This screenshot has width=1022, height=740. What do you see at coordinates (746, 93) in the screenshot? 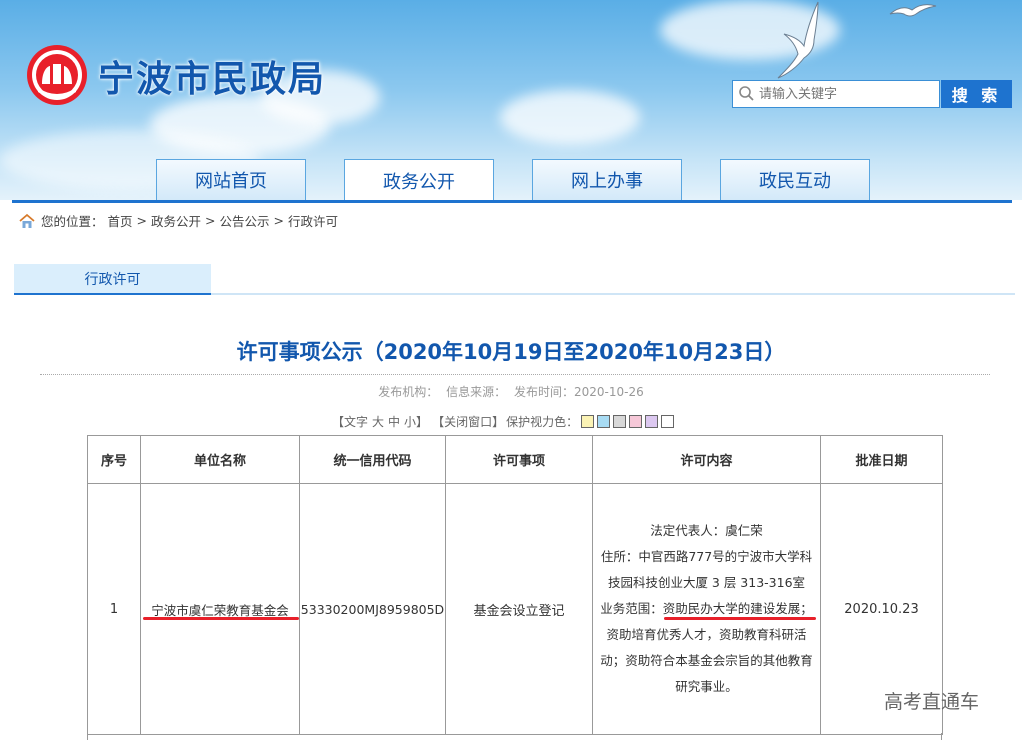
I see `search-icon` at bounding box center [746, 93].